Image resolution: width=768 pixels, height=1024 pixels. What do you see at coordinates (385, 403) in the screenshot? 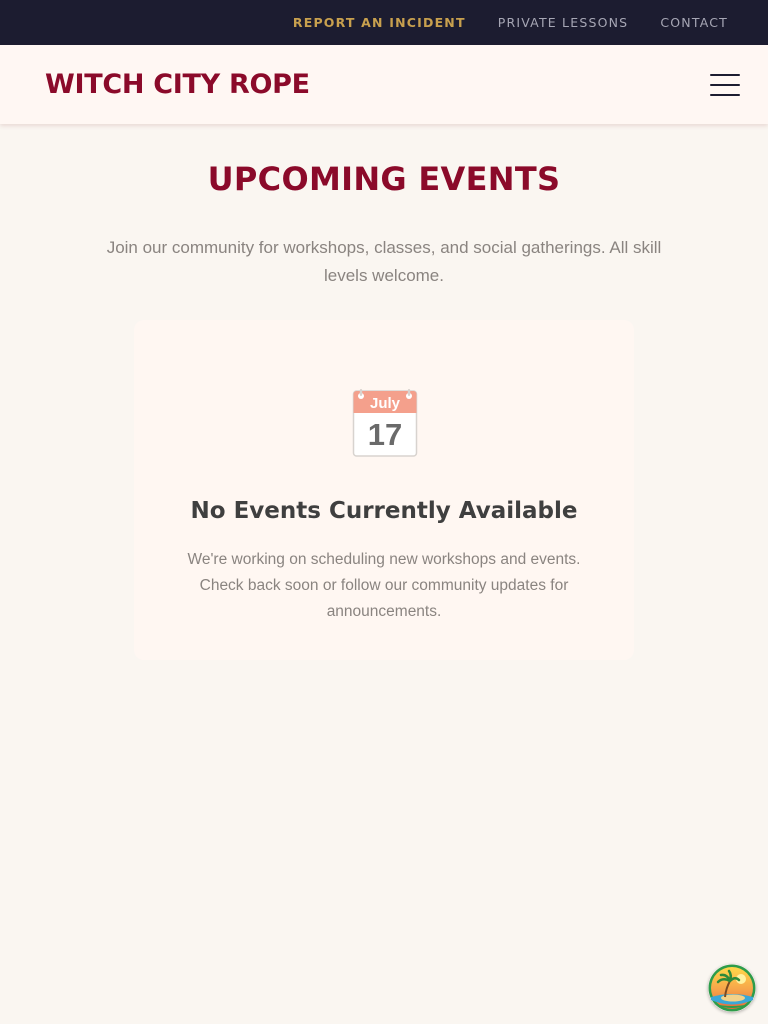
I see `calendar-month: July` at bounding box center [385, 403].